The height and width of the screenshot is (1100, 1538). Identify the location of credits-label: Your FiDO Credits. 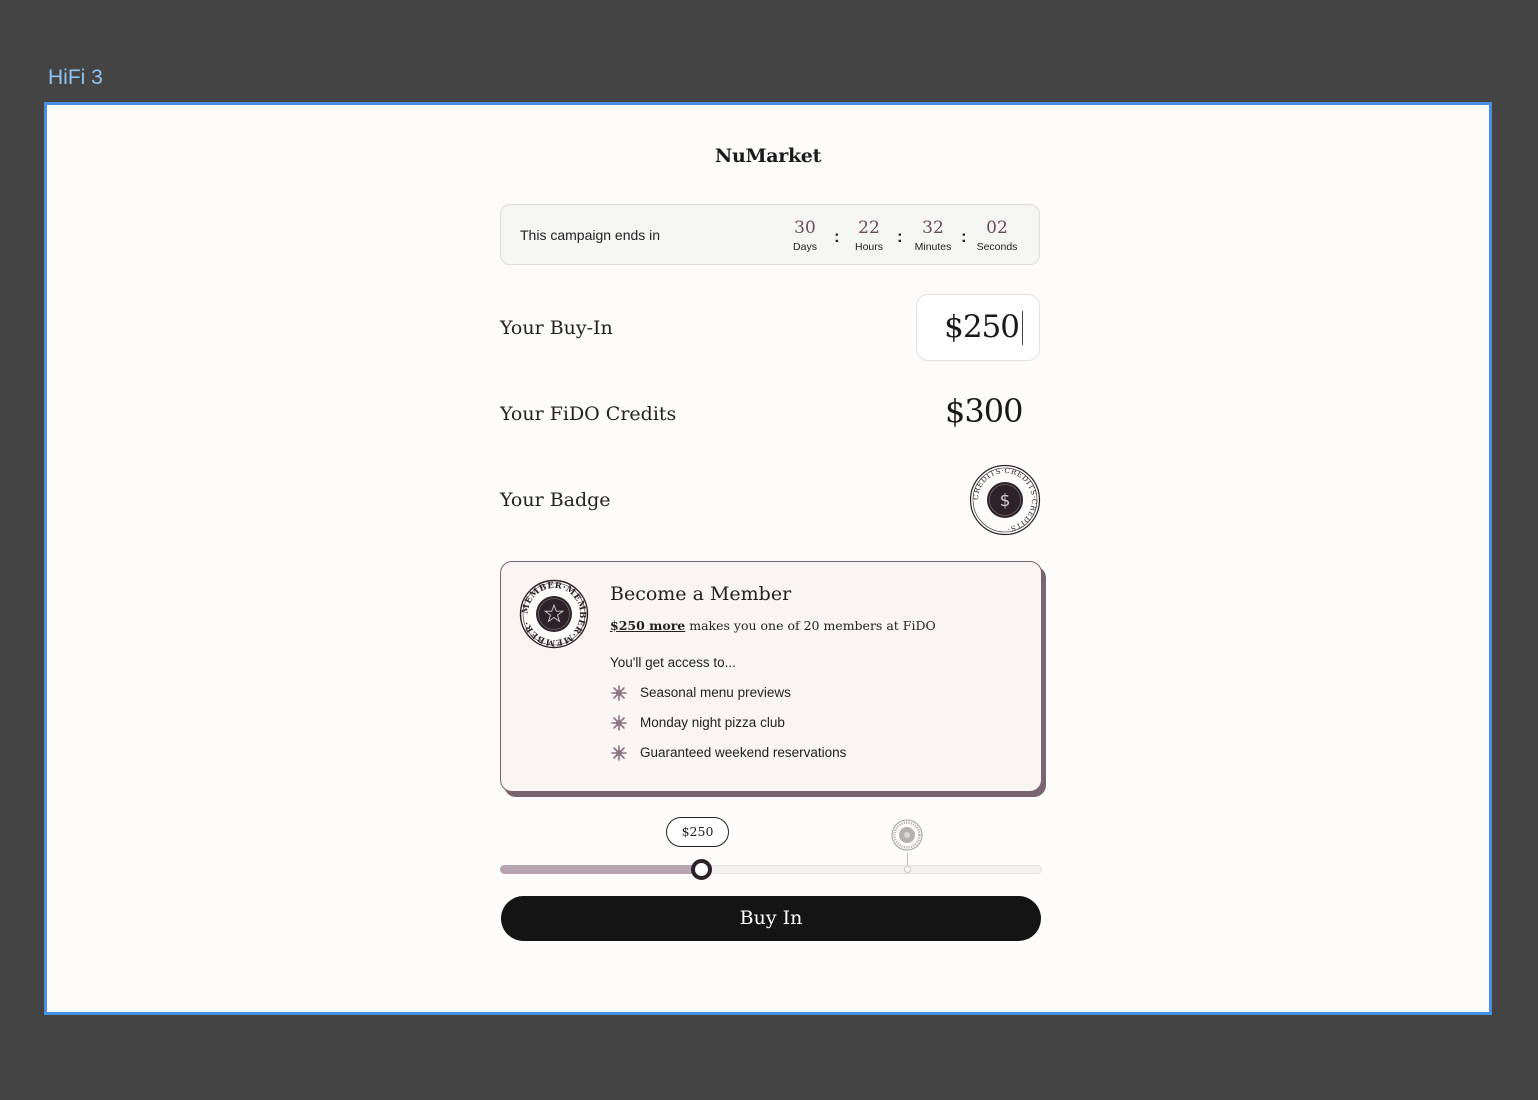
(588, 414).